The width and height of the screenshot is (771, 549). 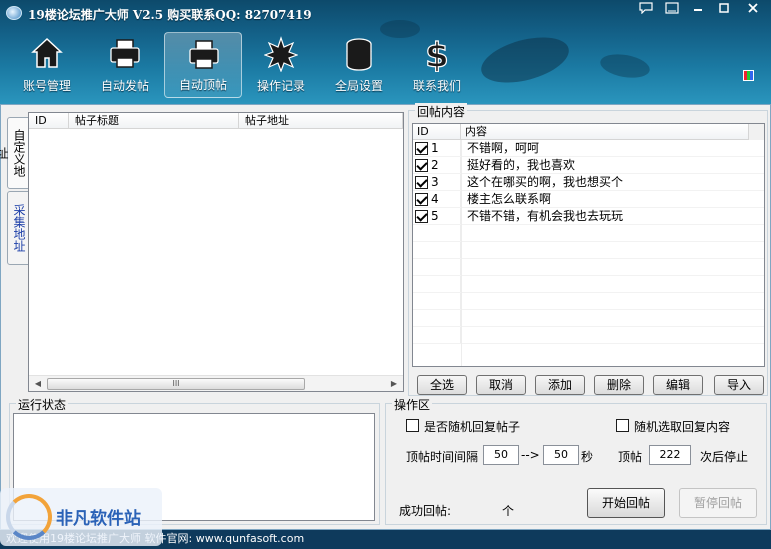 I want to click on toolbar-auto-bump: 自动顶帖, so click(x=203, y=65).